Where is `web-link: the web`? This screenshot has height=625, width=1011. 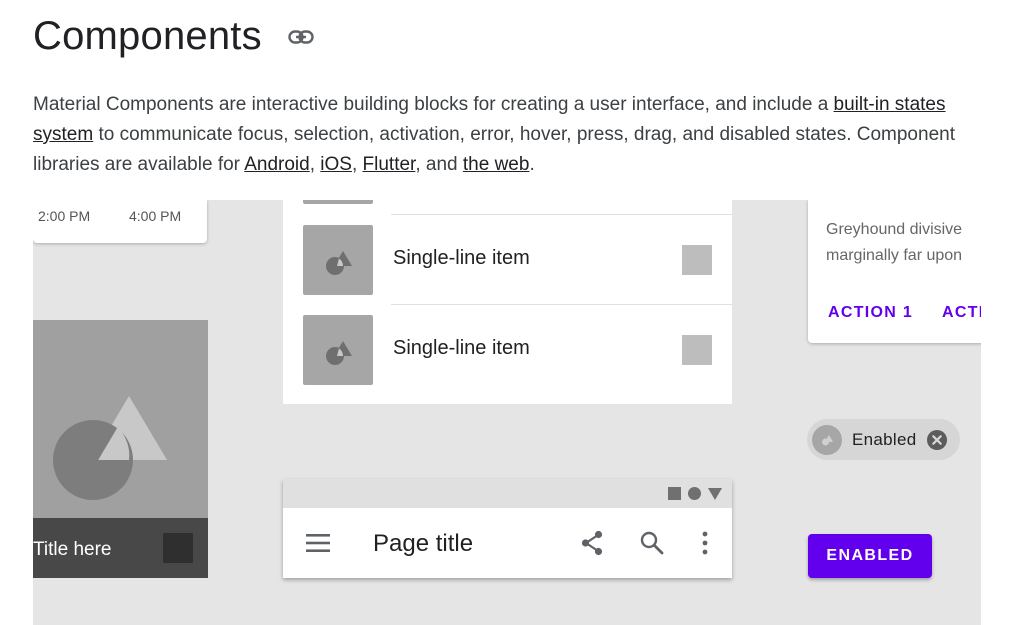
web-link: the web is located at coordinates (496, 164).